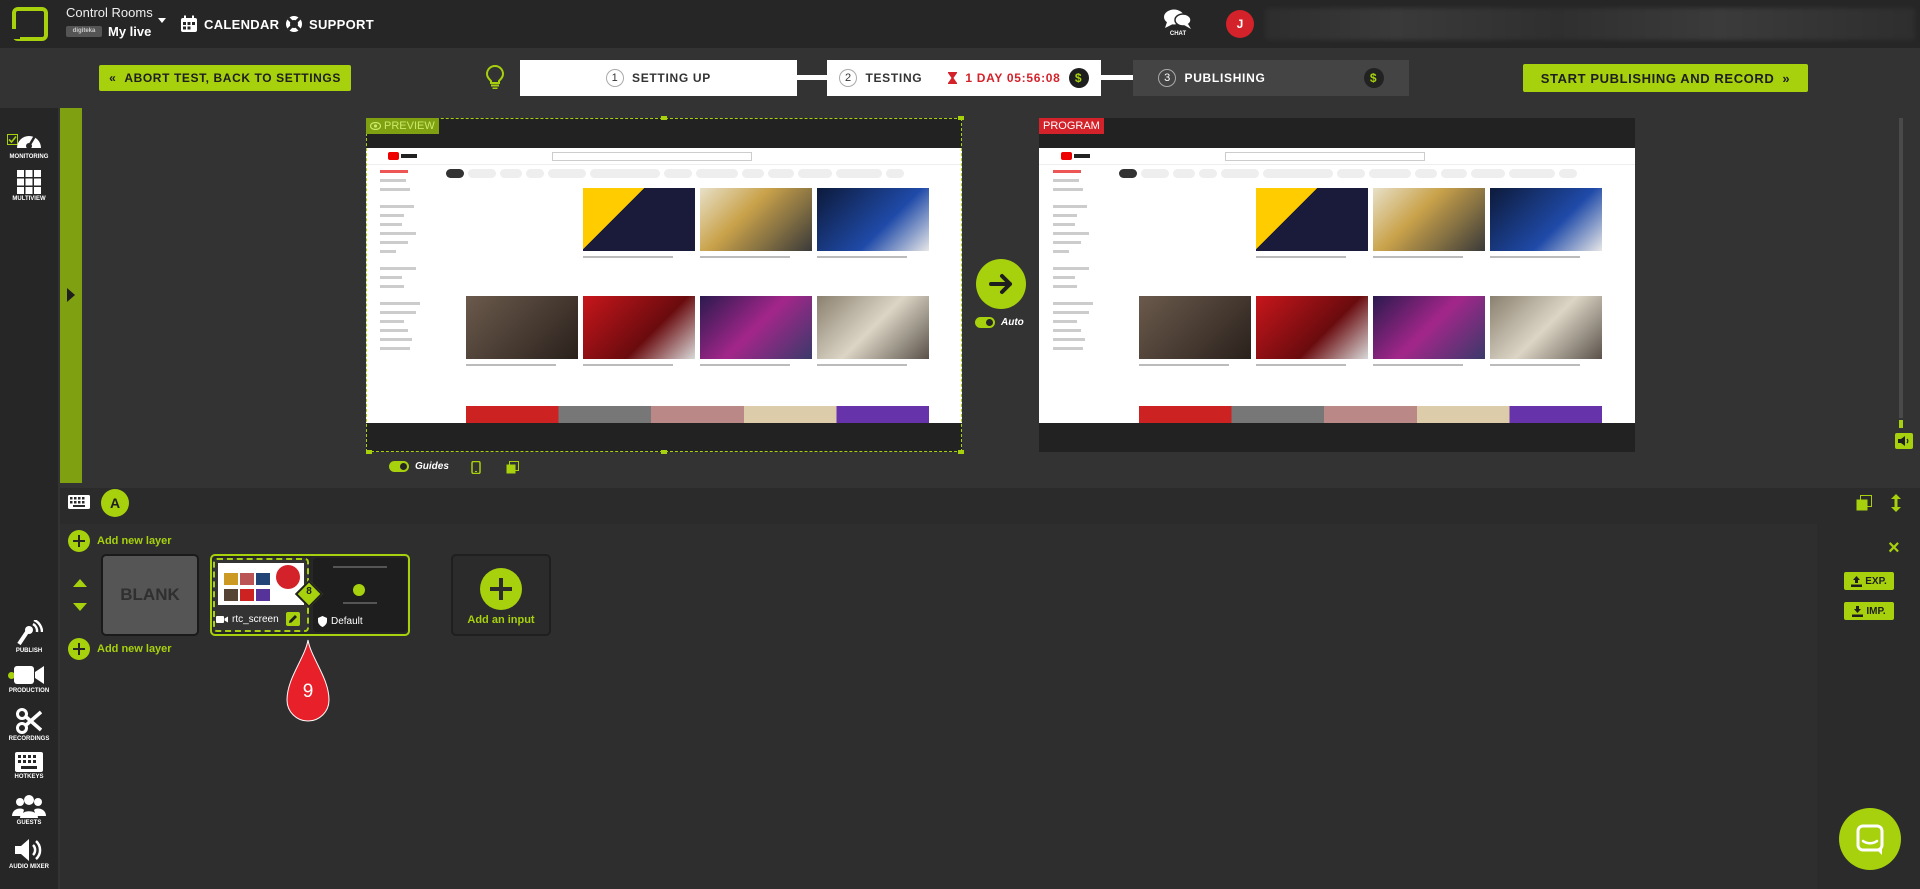  Describe the element at coordinates (1901, 268) in the screenshot. I see `audio-level-meter` at that location.